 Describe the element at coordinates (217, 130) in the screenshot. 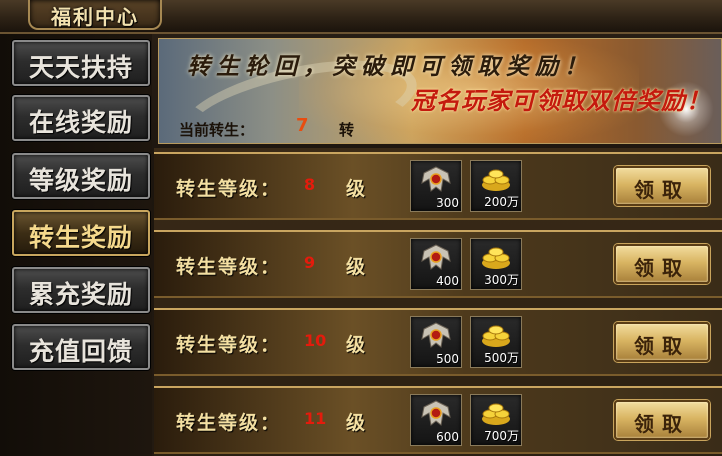

I see `current-rebirth-label: 当前转生：` at that location.